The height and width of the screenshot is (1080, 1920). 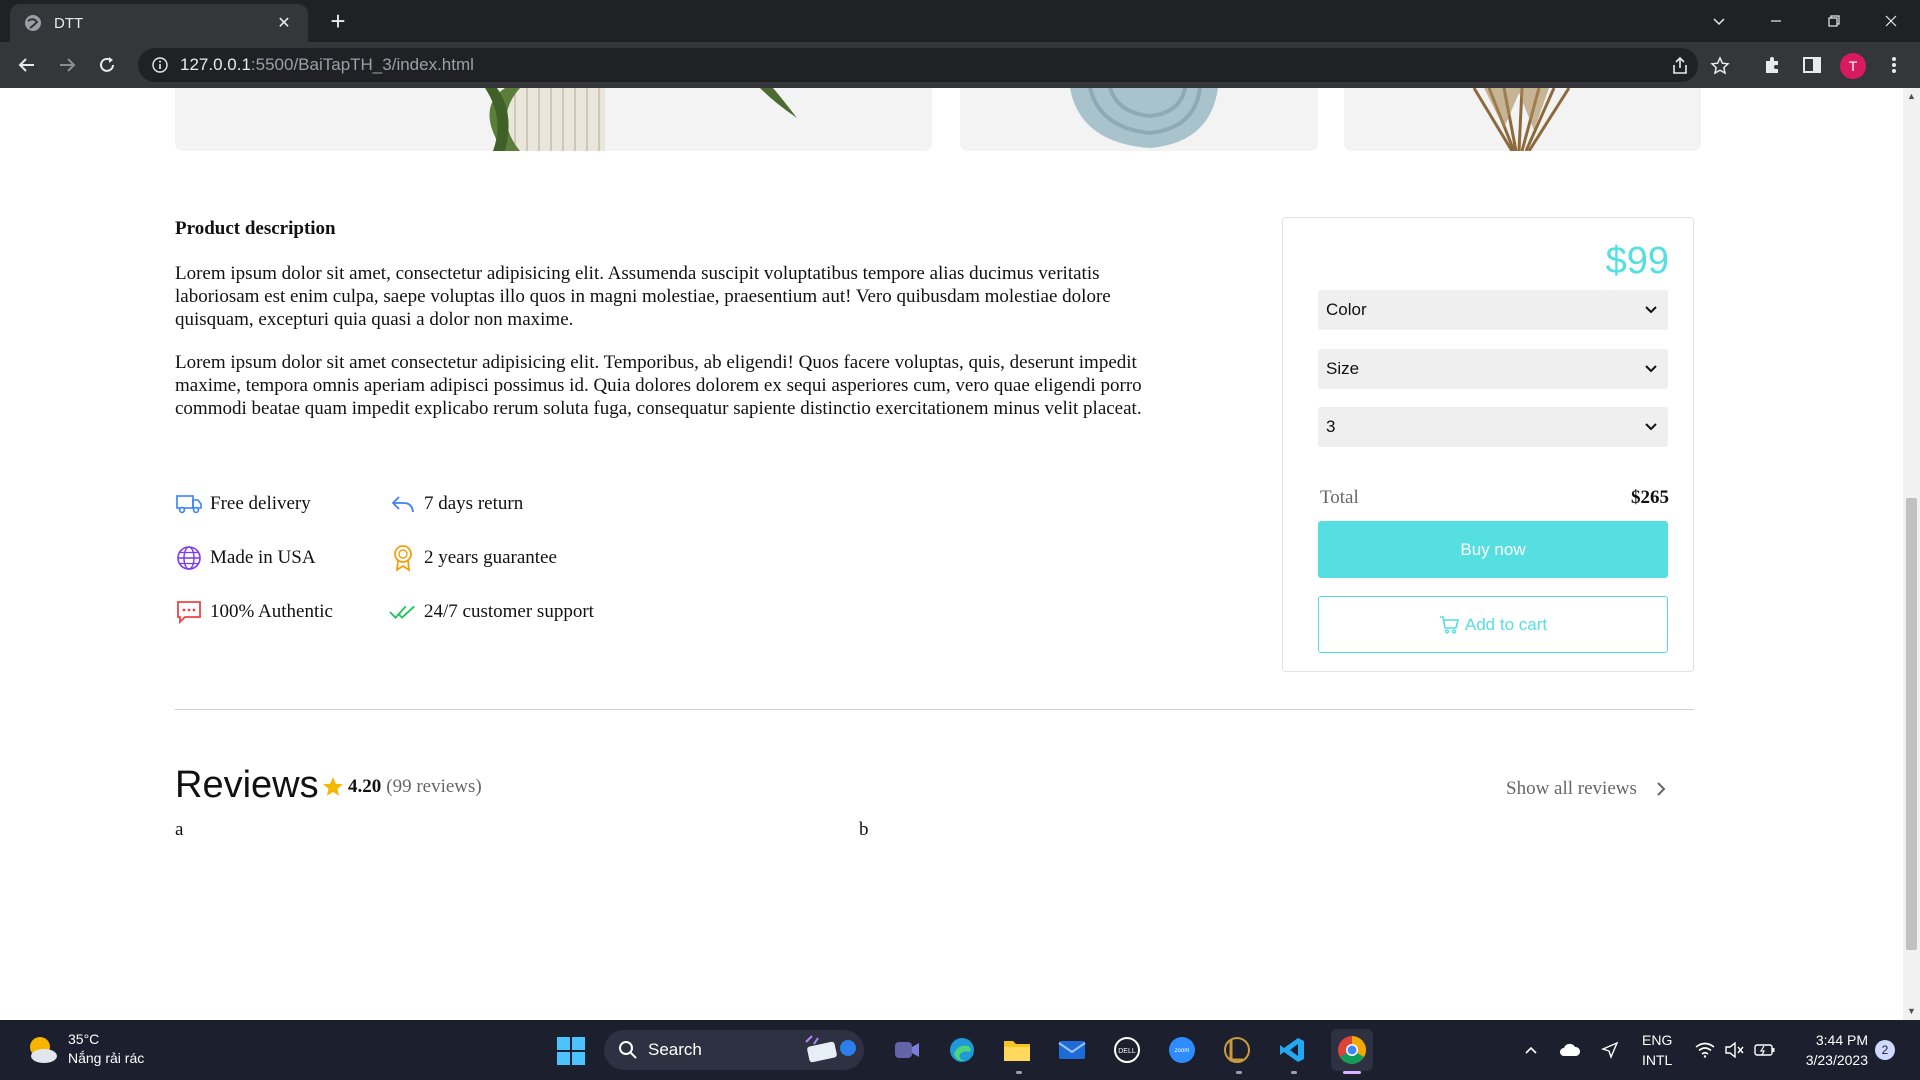 What do you see at coordinates (1719, 21) in the screenshot?
I see `tab-search-icon` at bounding box center [1719, 21].